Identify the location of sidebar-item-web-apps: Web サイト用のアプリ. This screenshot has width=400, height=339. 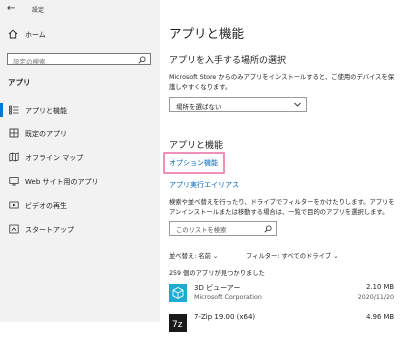
(80, 181).